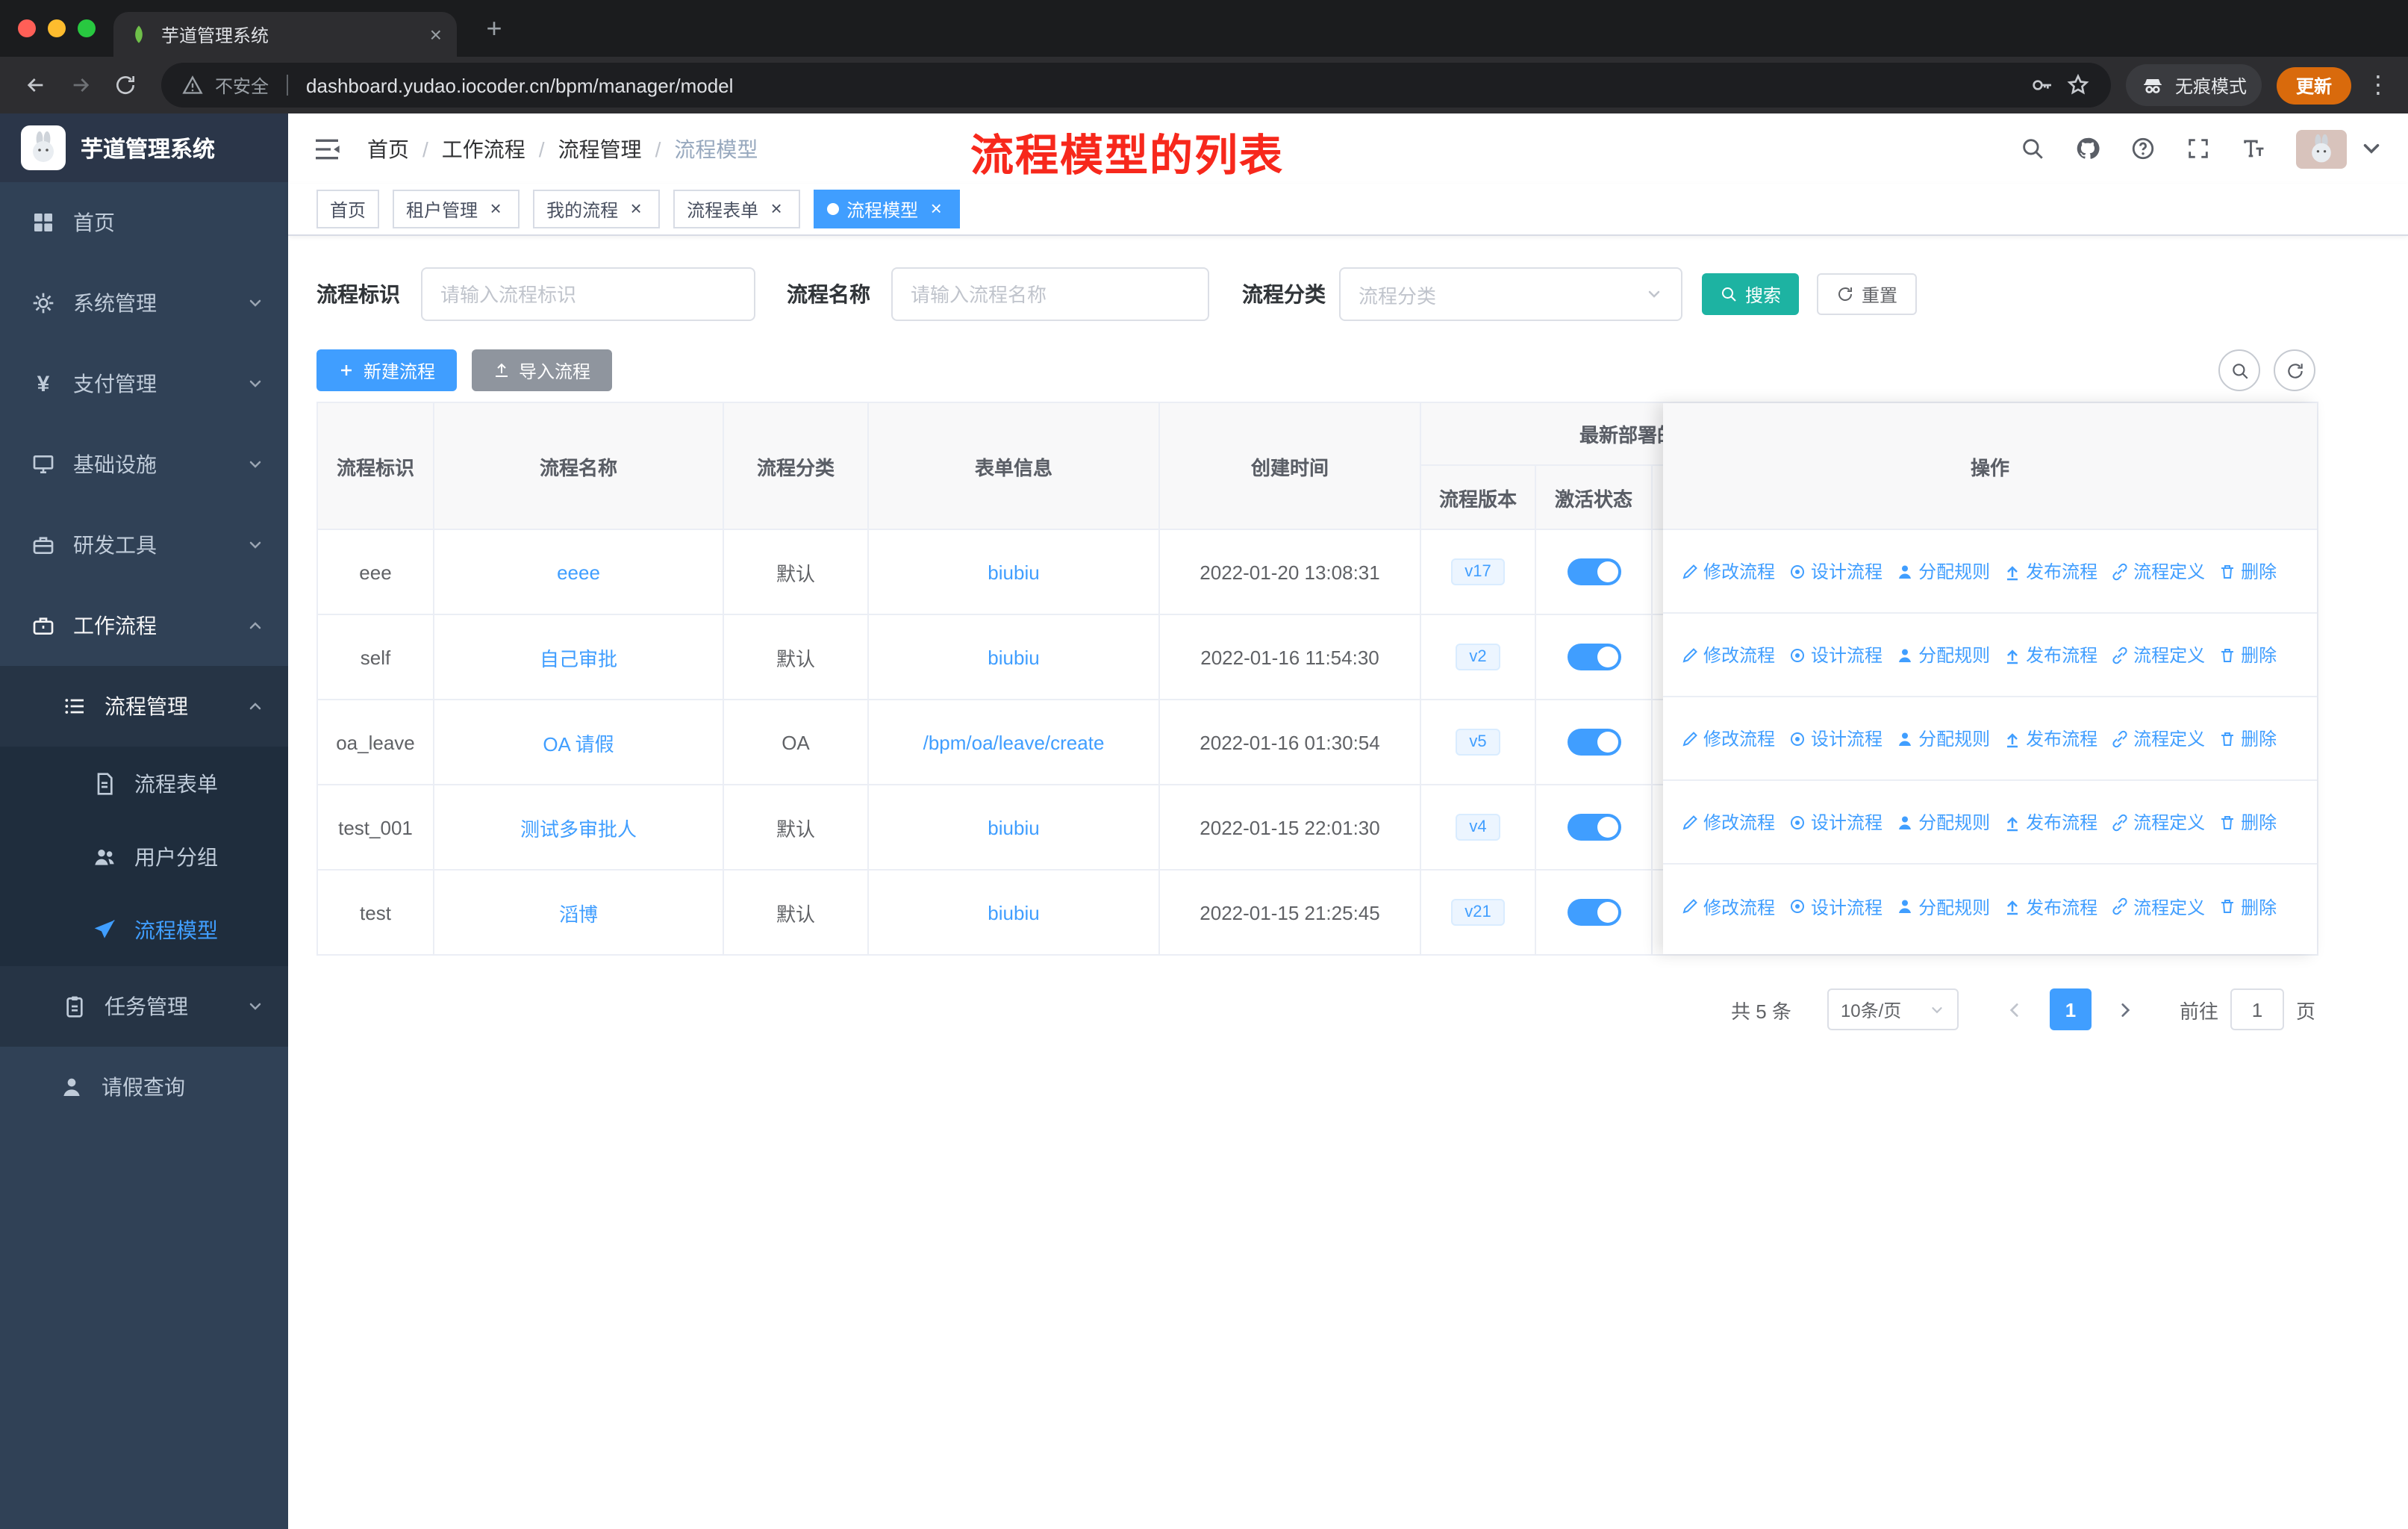 The image size is (2408, 1529). What do you see at coordinates (327, 149) in the screenshot?
I see `collapse-sidebar-button` at bounding box center [327, 149].